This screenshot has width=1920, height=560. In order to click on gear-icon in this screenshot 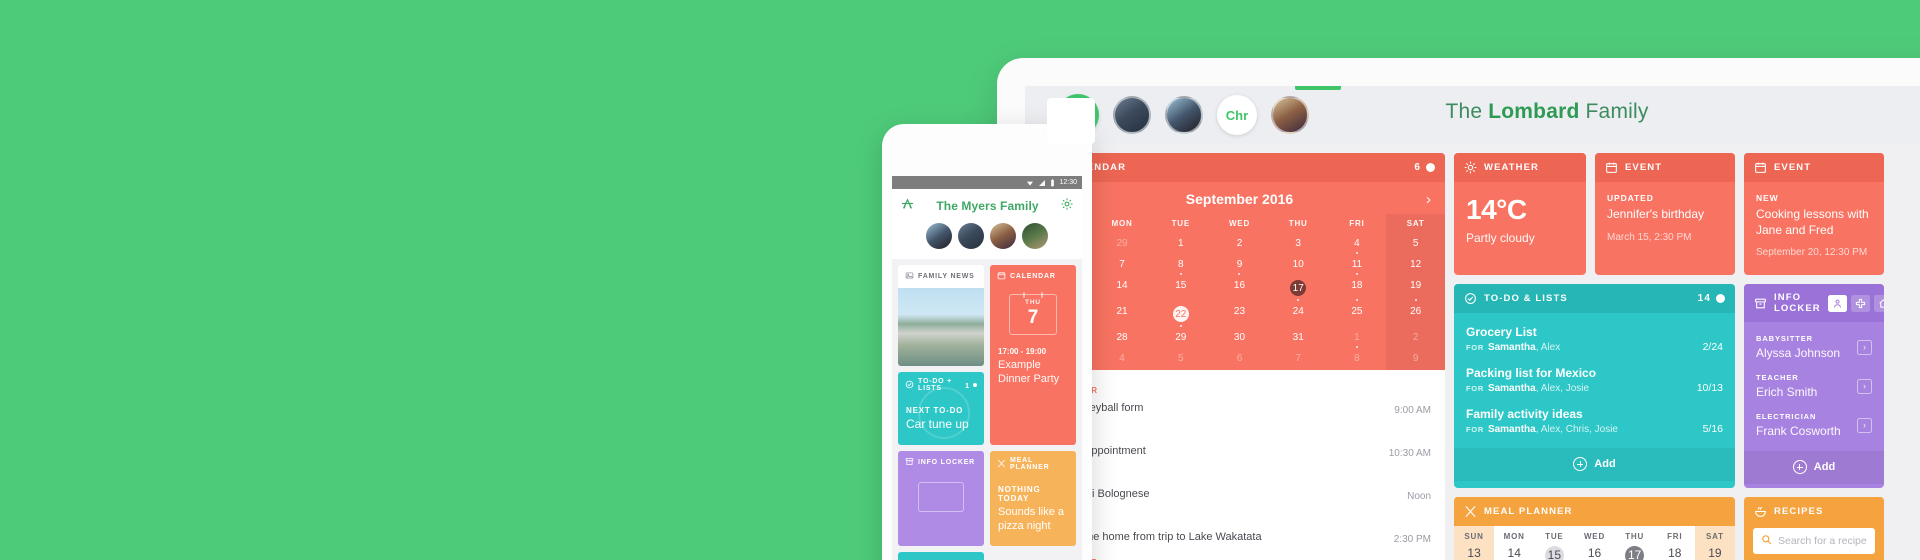, I will do `click(1067, 206)`.